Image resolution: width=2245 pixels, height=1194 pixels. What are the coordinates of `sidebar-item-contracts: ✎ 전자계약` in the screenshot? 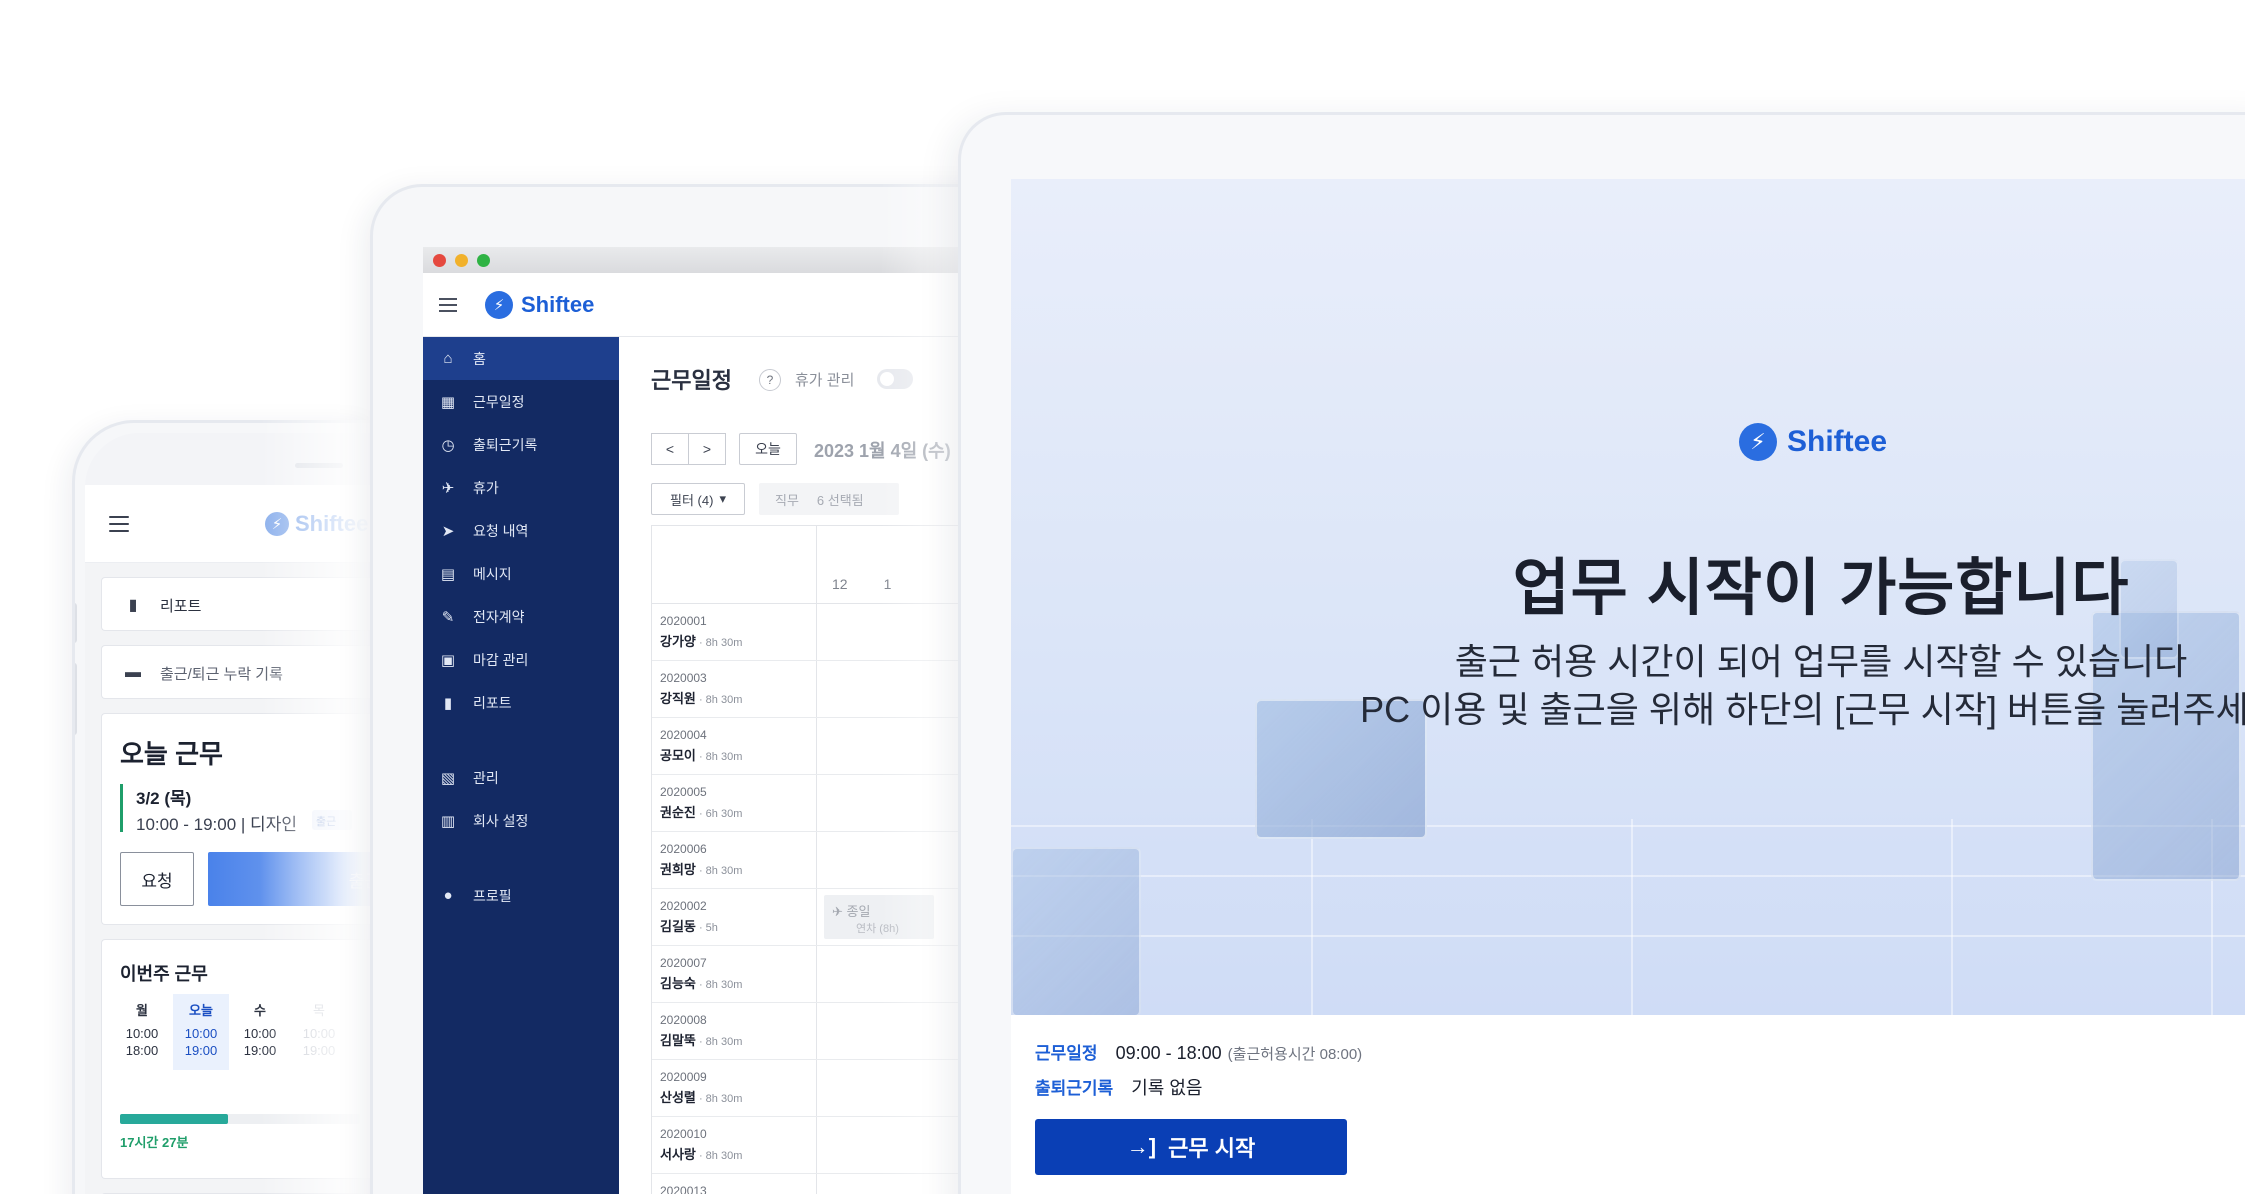 It's located at (521, 616).